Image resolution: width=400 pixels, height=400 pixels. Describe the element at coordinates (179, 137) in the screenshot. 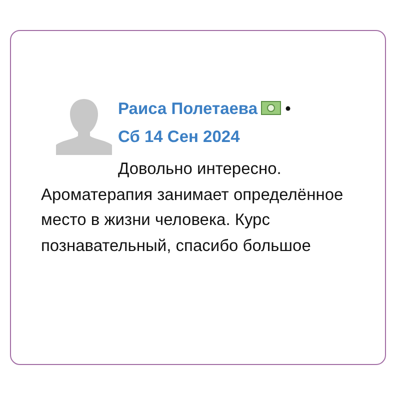

I see `review-date: Сб 14 Сен 2024` at that location.